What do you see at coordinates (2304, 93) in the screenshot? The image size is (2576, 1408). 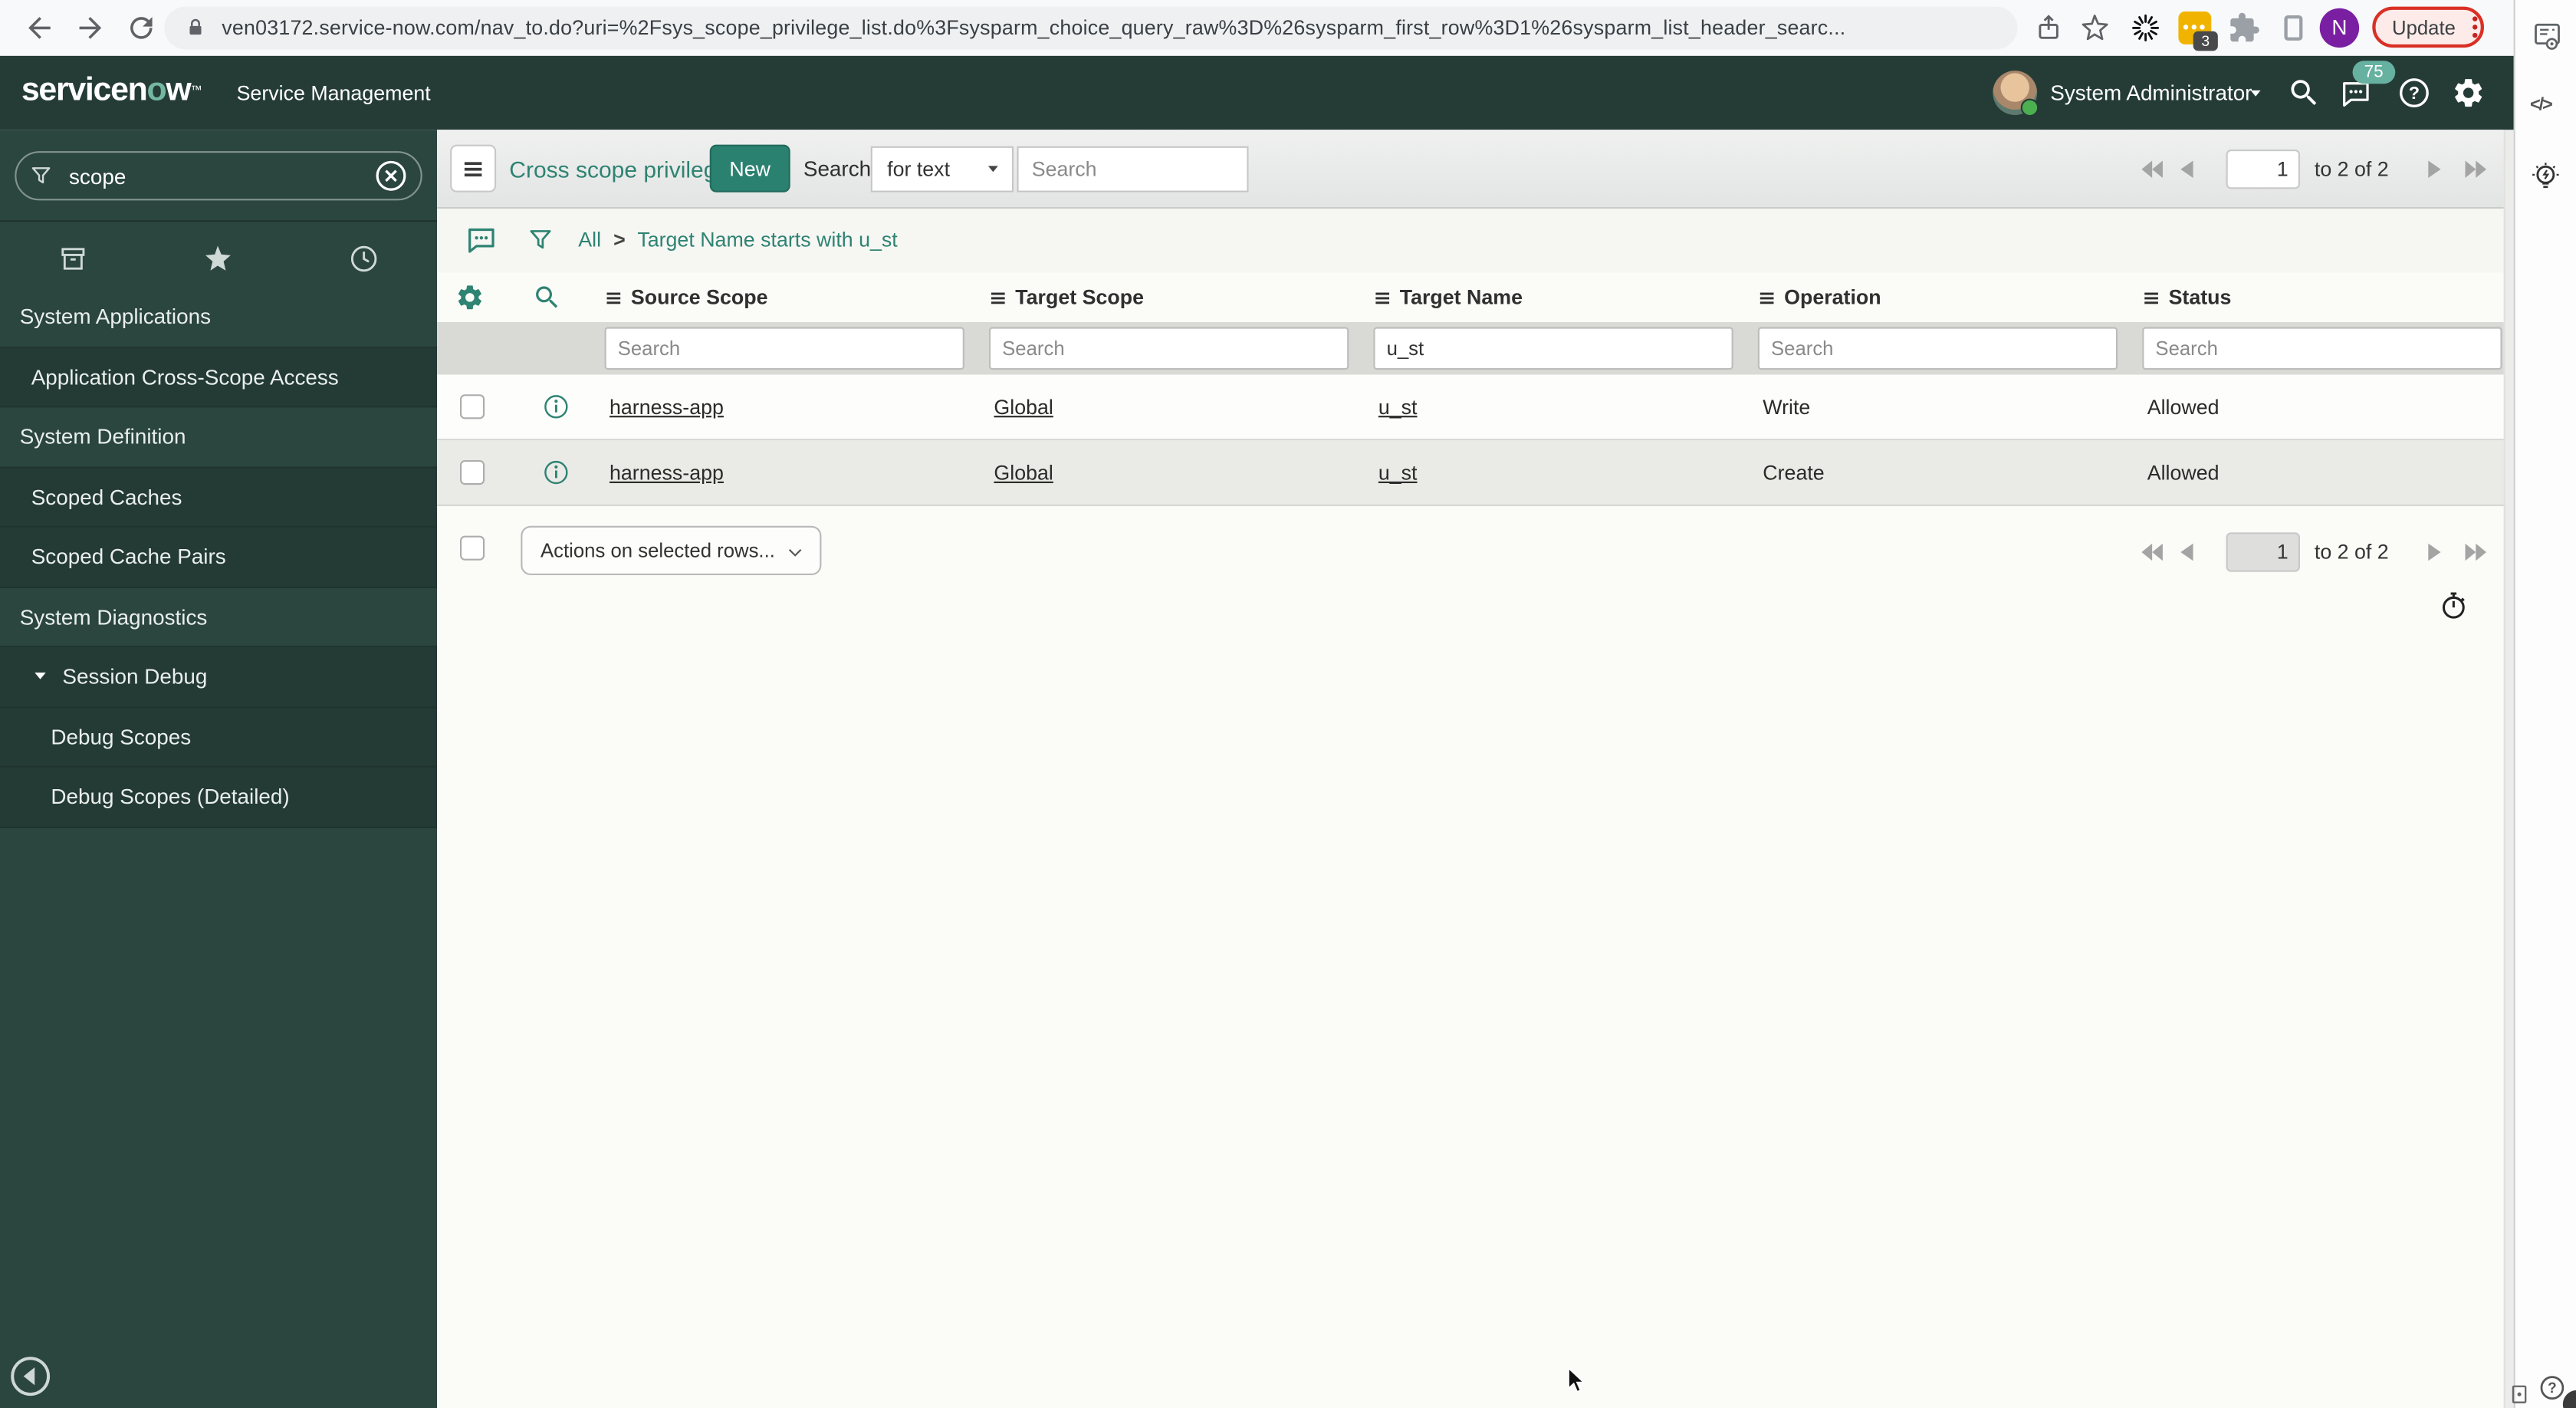 I see `global-search-icon` at bounding box center [2304, 93].